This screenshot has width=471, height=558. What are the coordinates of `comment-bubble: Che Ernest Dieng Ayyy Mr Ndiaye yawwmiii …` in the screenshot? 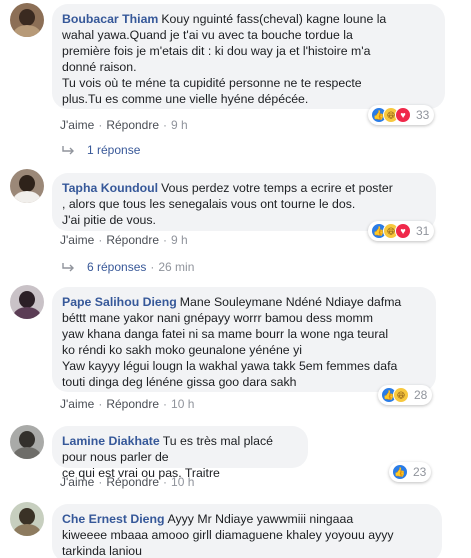 It's located at (247, 531).